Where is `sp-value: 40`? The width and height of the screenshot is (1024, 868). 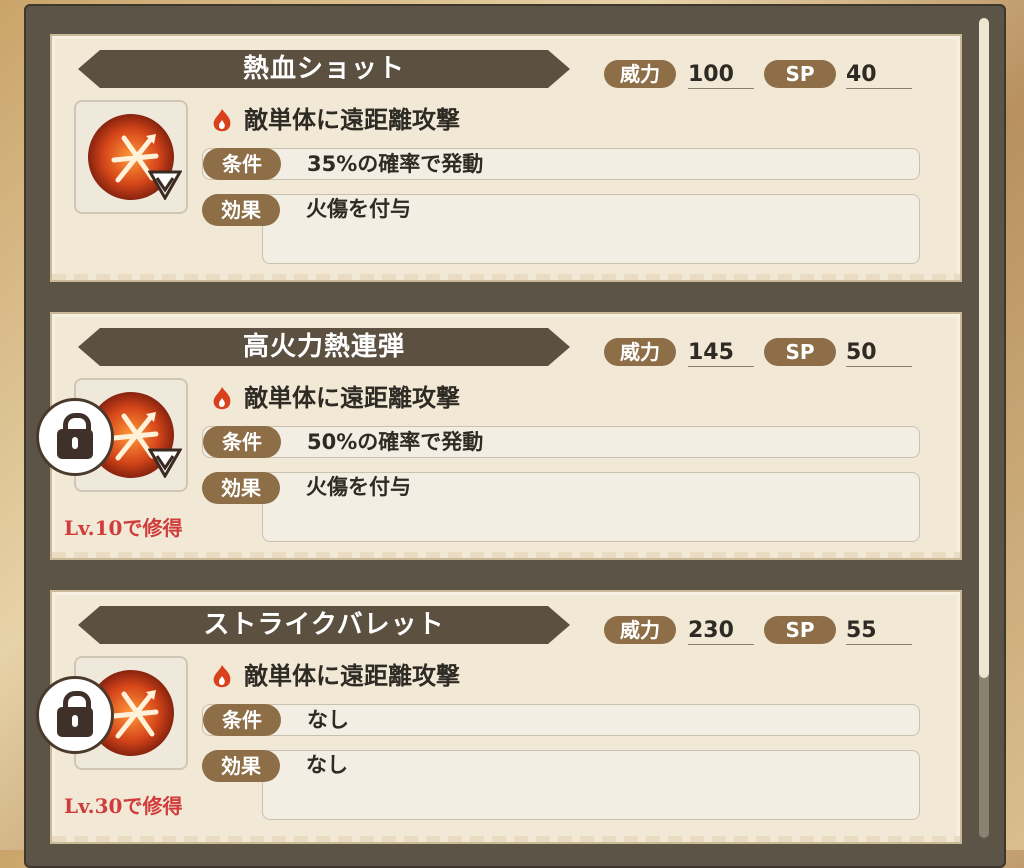
sp-value: 40 is located at coordinates (879, 74).